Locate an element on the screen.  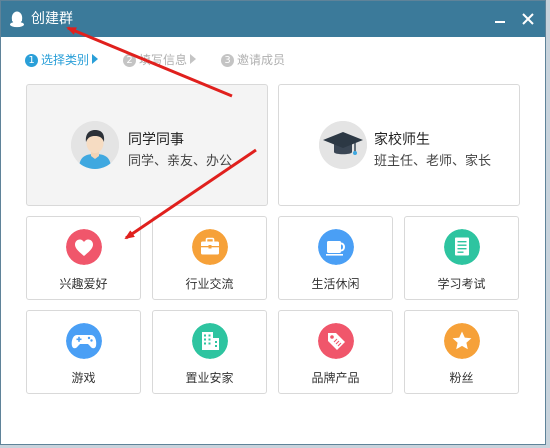
category-home-school: 家校师生 班主任、老师、家长 is located at coordinates (399, 145).